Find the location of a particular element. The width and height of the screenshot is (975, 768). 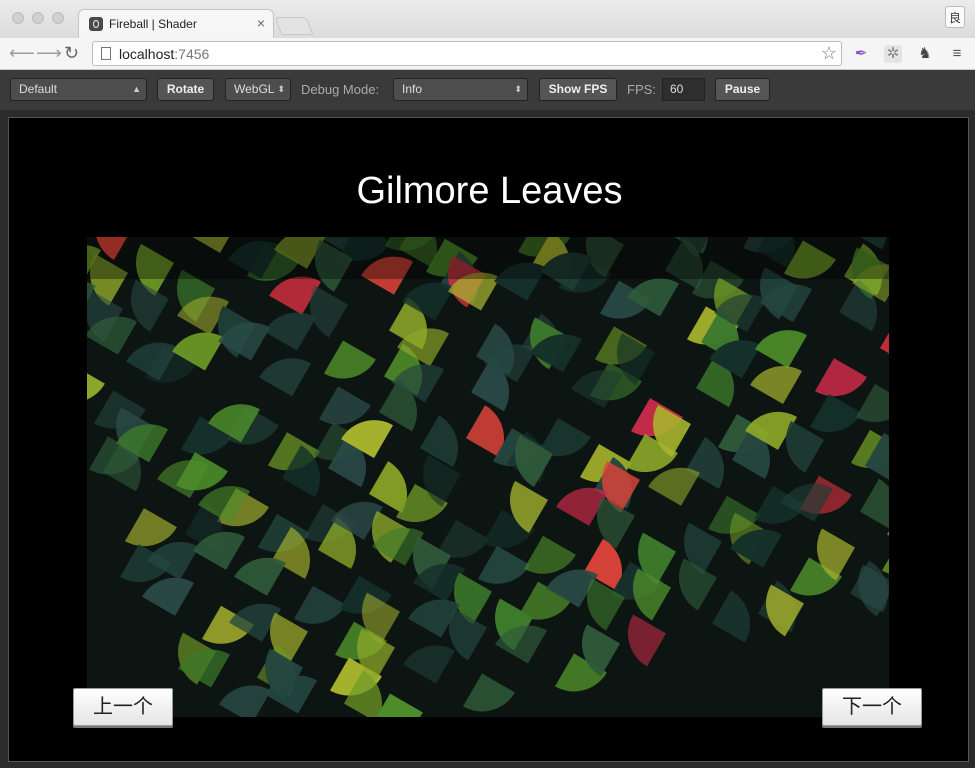

star-icon: ☆ is located at coordinates (829, 53).